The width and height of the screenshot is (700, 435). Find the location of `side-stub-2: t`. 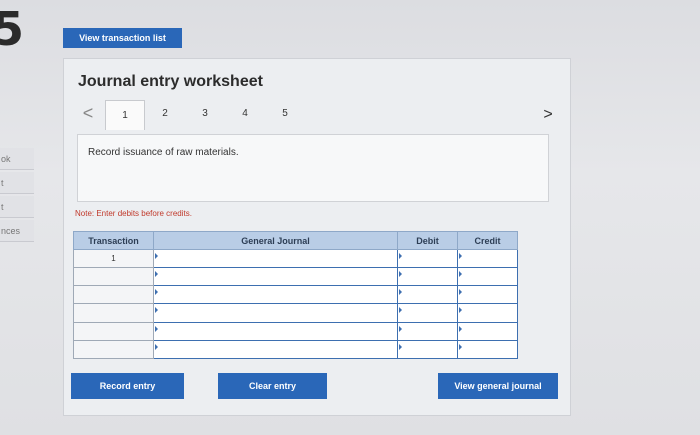

side-stub-2: t is located at coordinates (17, 183).